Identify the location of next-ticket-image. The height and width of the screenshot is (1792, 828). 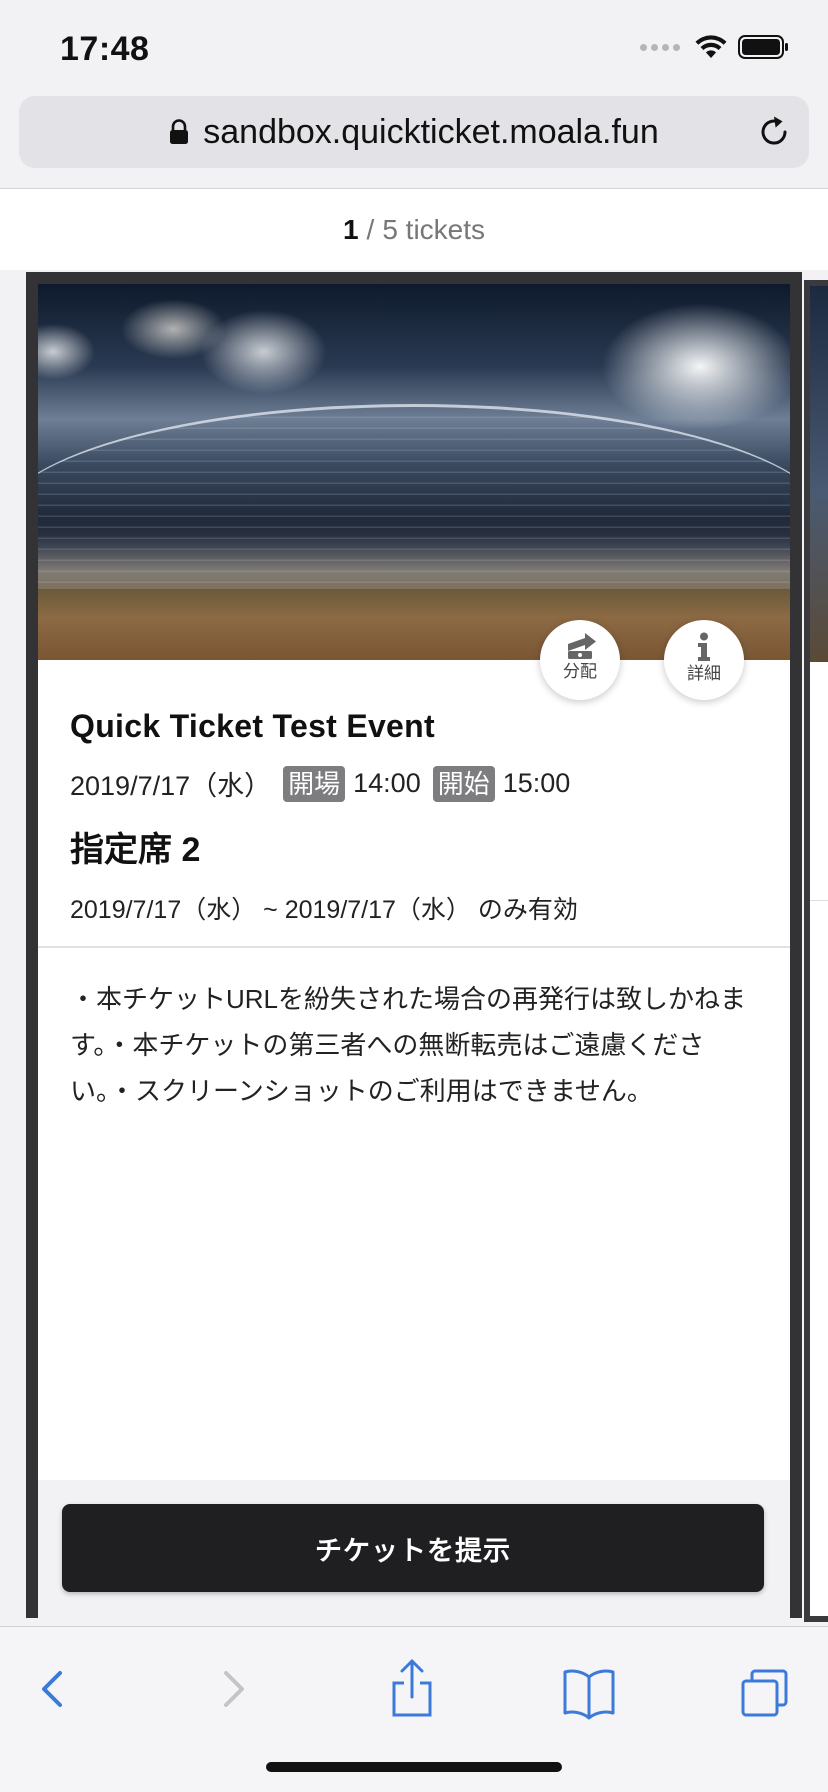
(819, 474).